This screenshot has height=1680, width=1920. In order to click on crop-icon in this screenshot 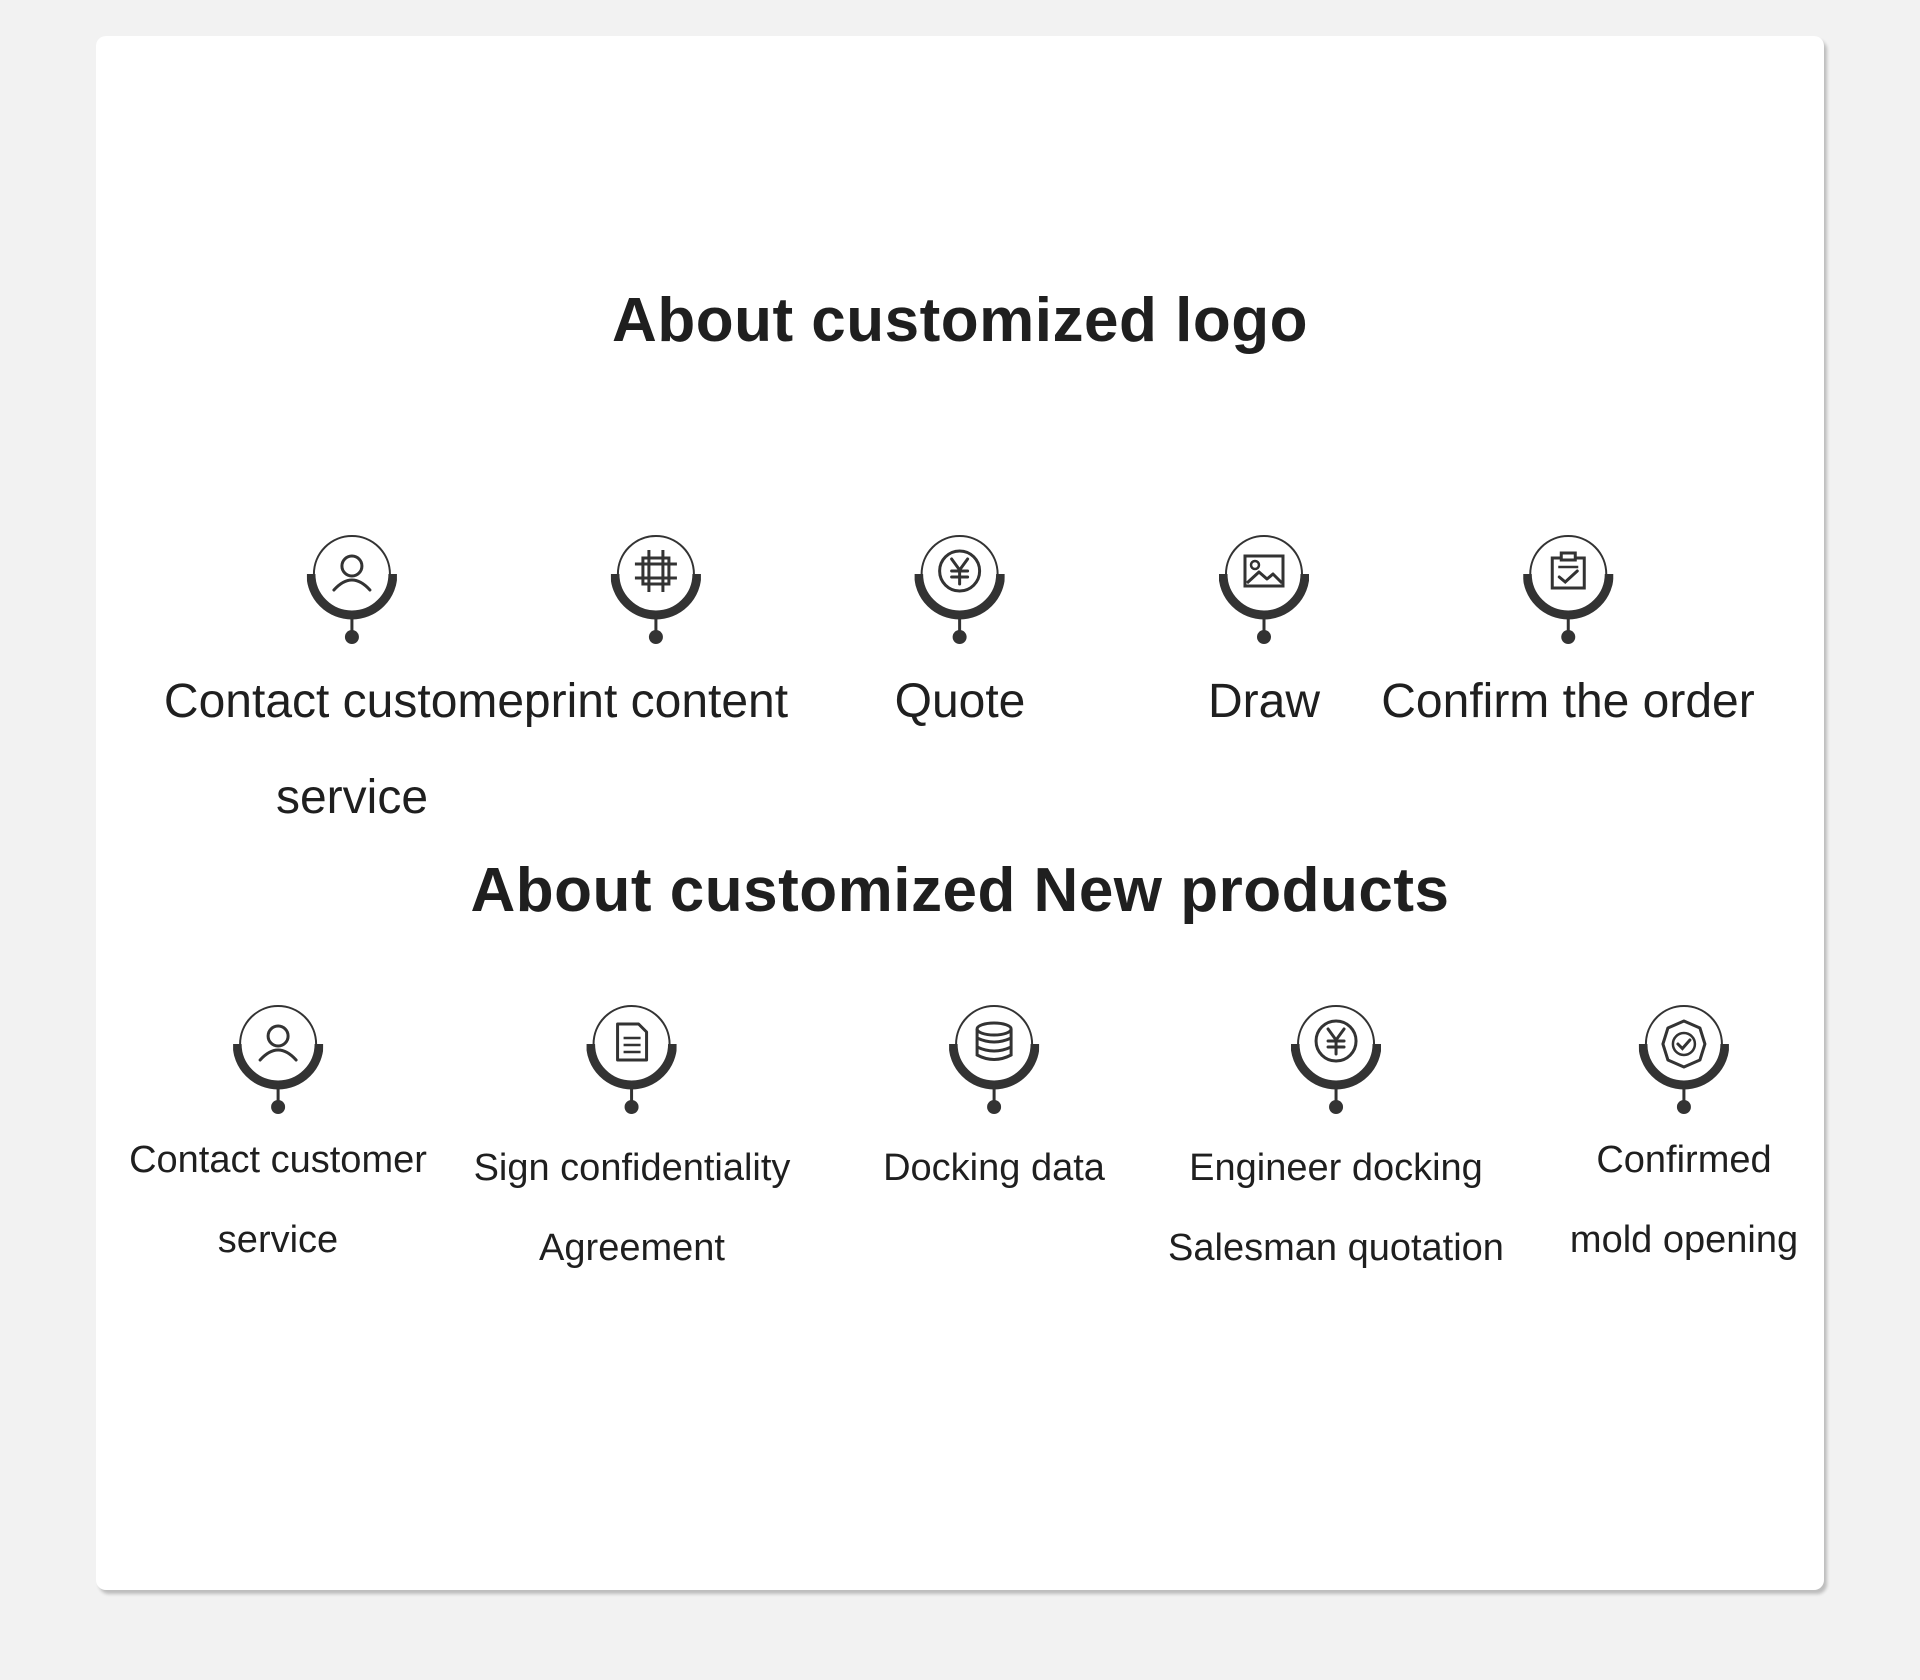, I will do `click(655, 589)`.